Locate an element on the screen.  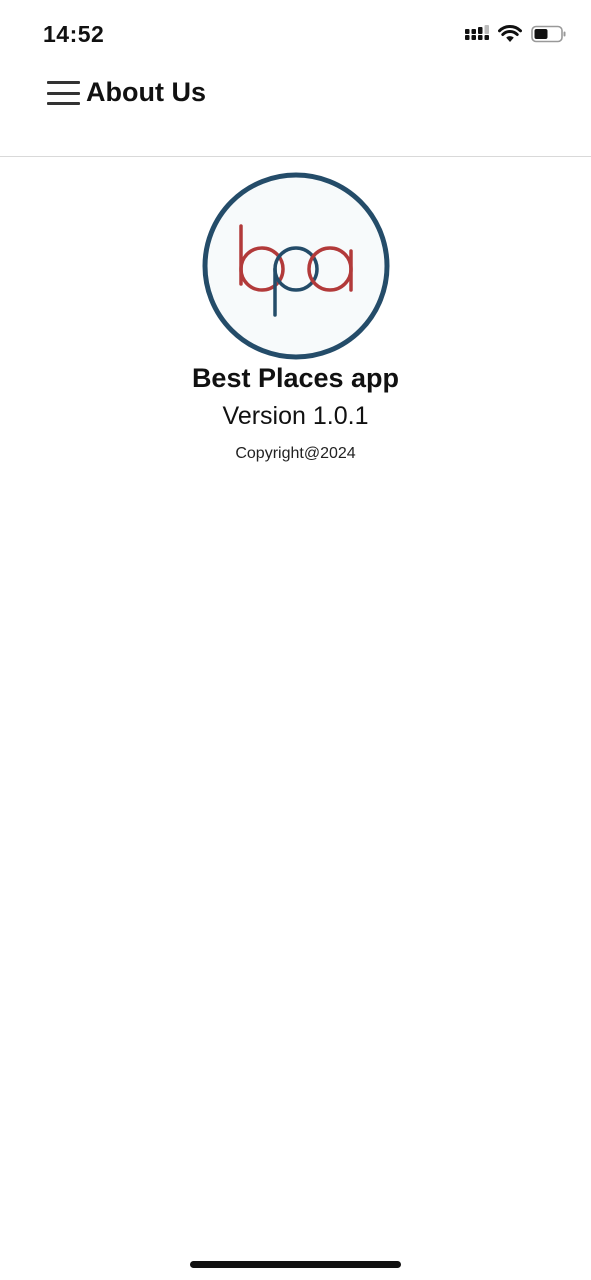
status-icons is located at coordinates (516, 36).